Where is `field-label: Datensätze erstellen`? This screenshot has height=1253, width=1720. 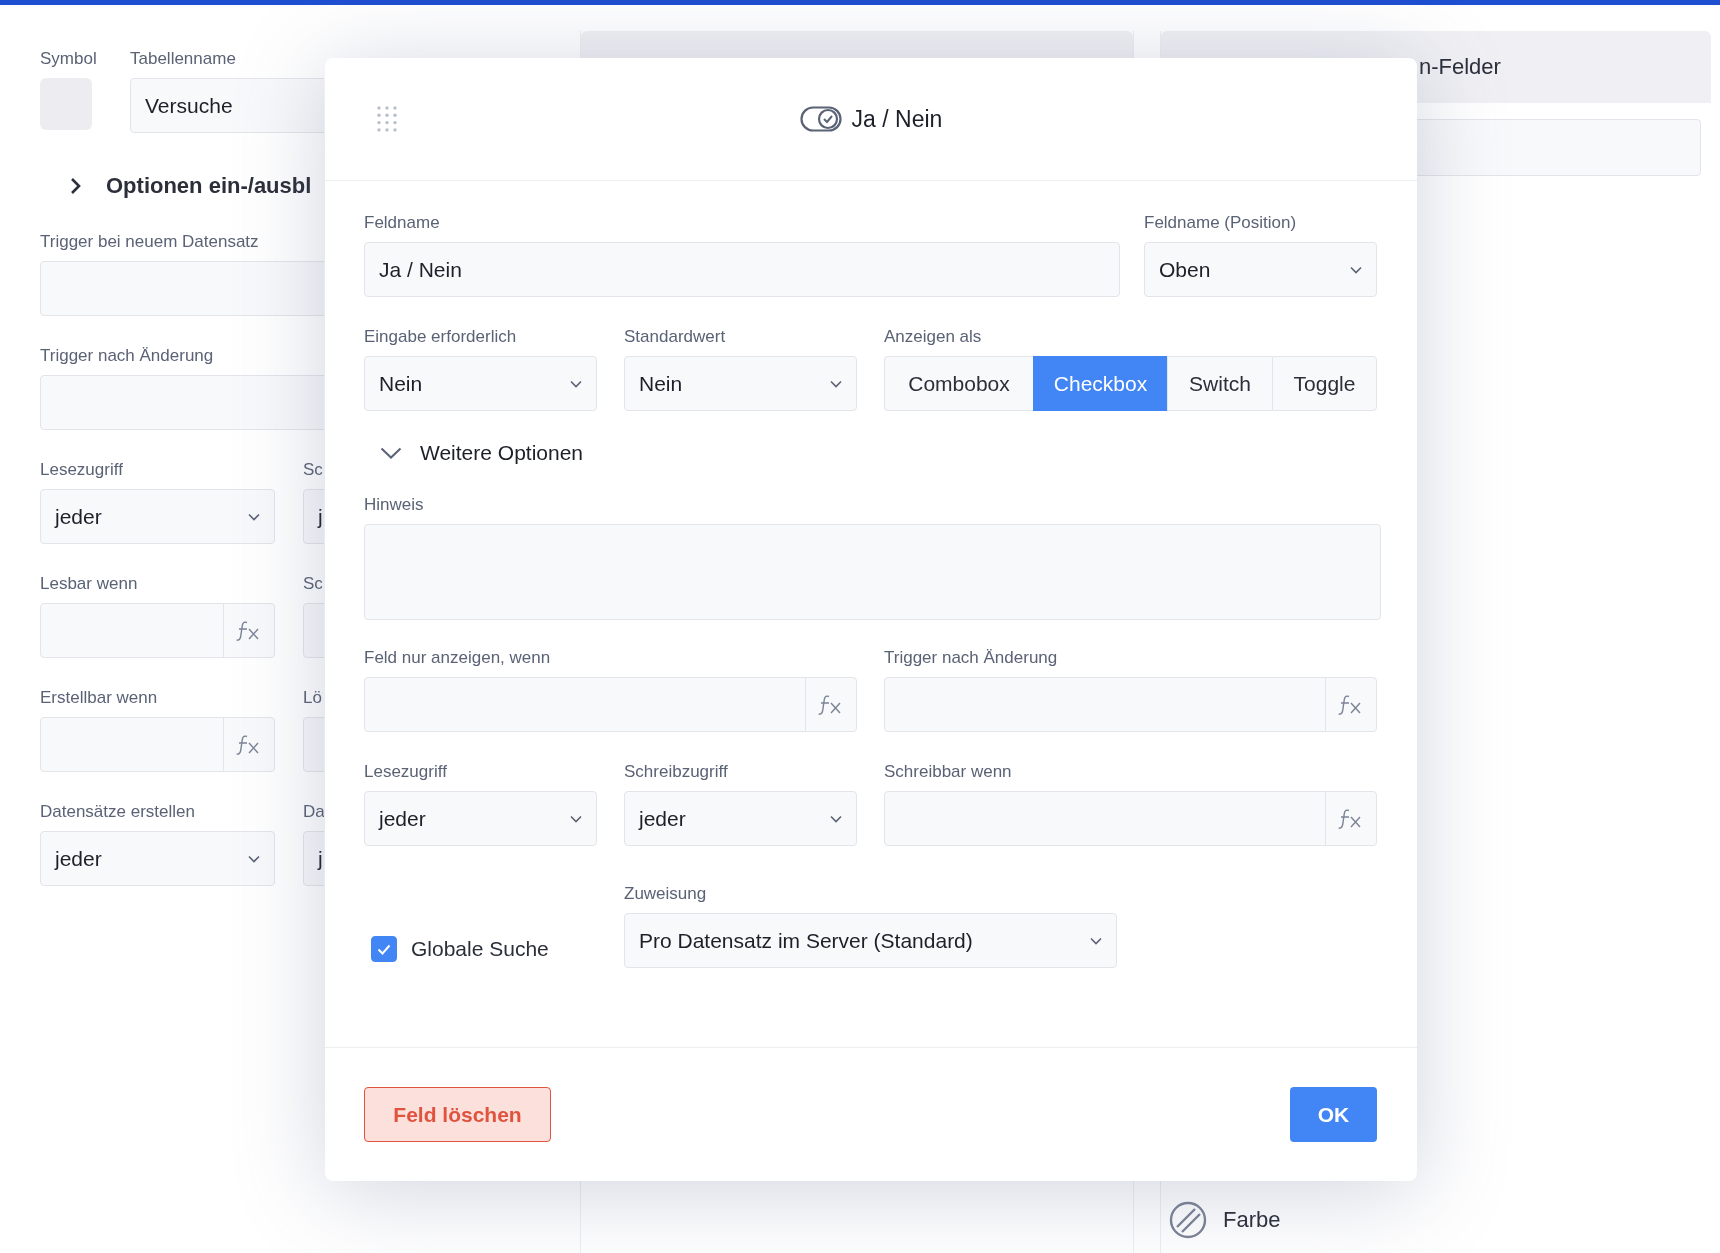 field-label: Datensätze erstellen is located at coordinates (118, 812).